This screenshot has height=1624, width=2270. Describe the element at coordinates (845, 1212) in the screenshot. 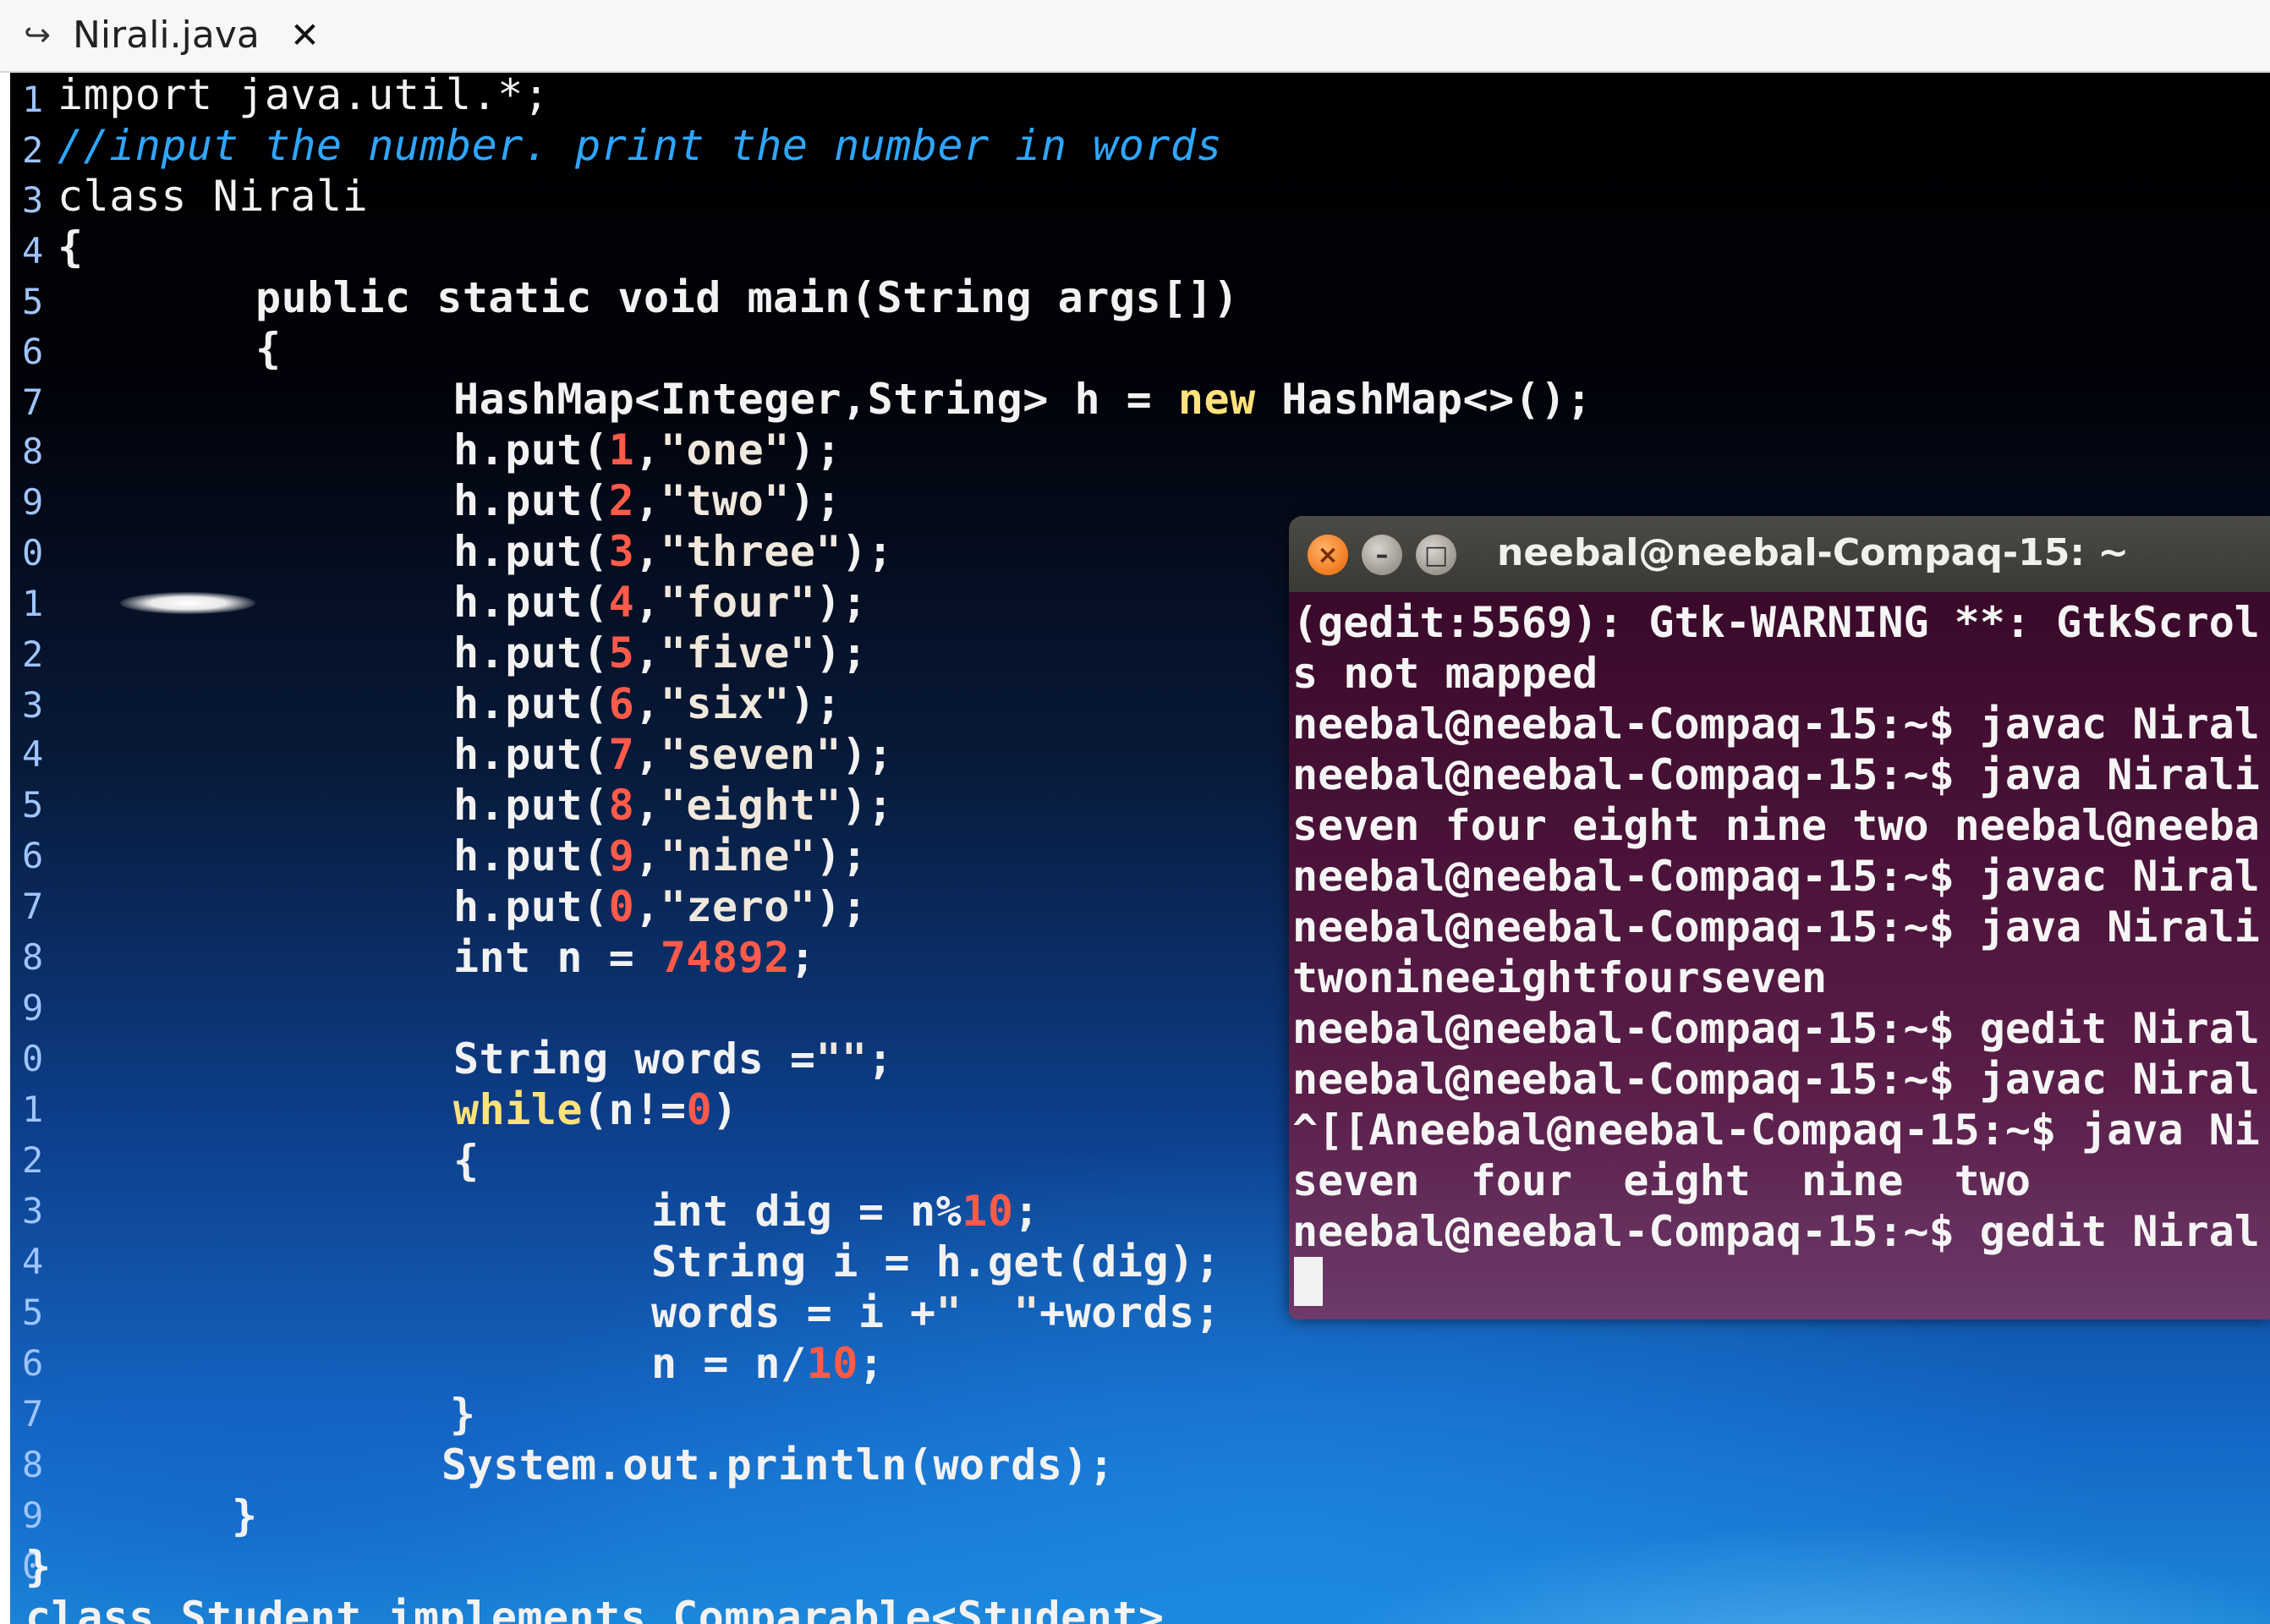

I see `code-line: int dig = n%10;` at that location.